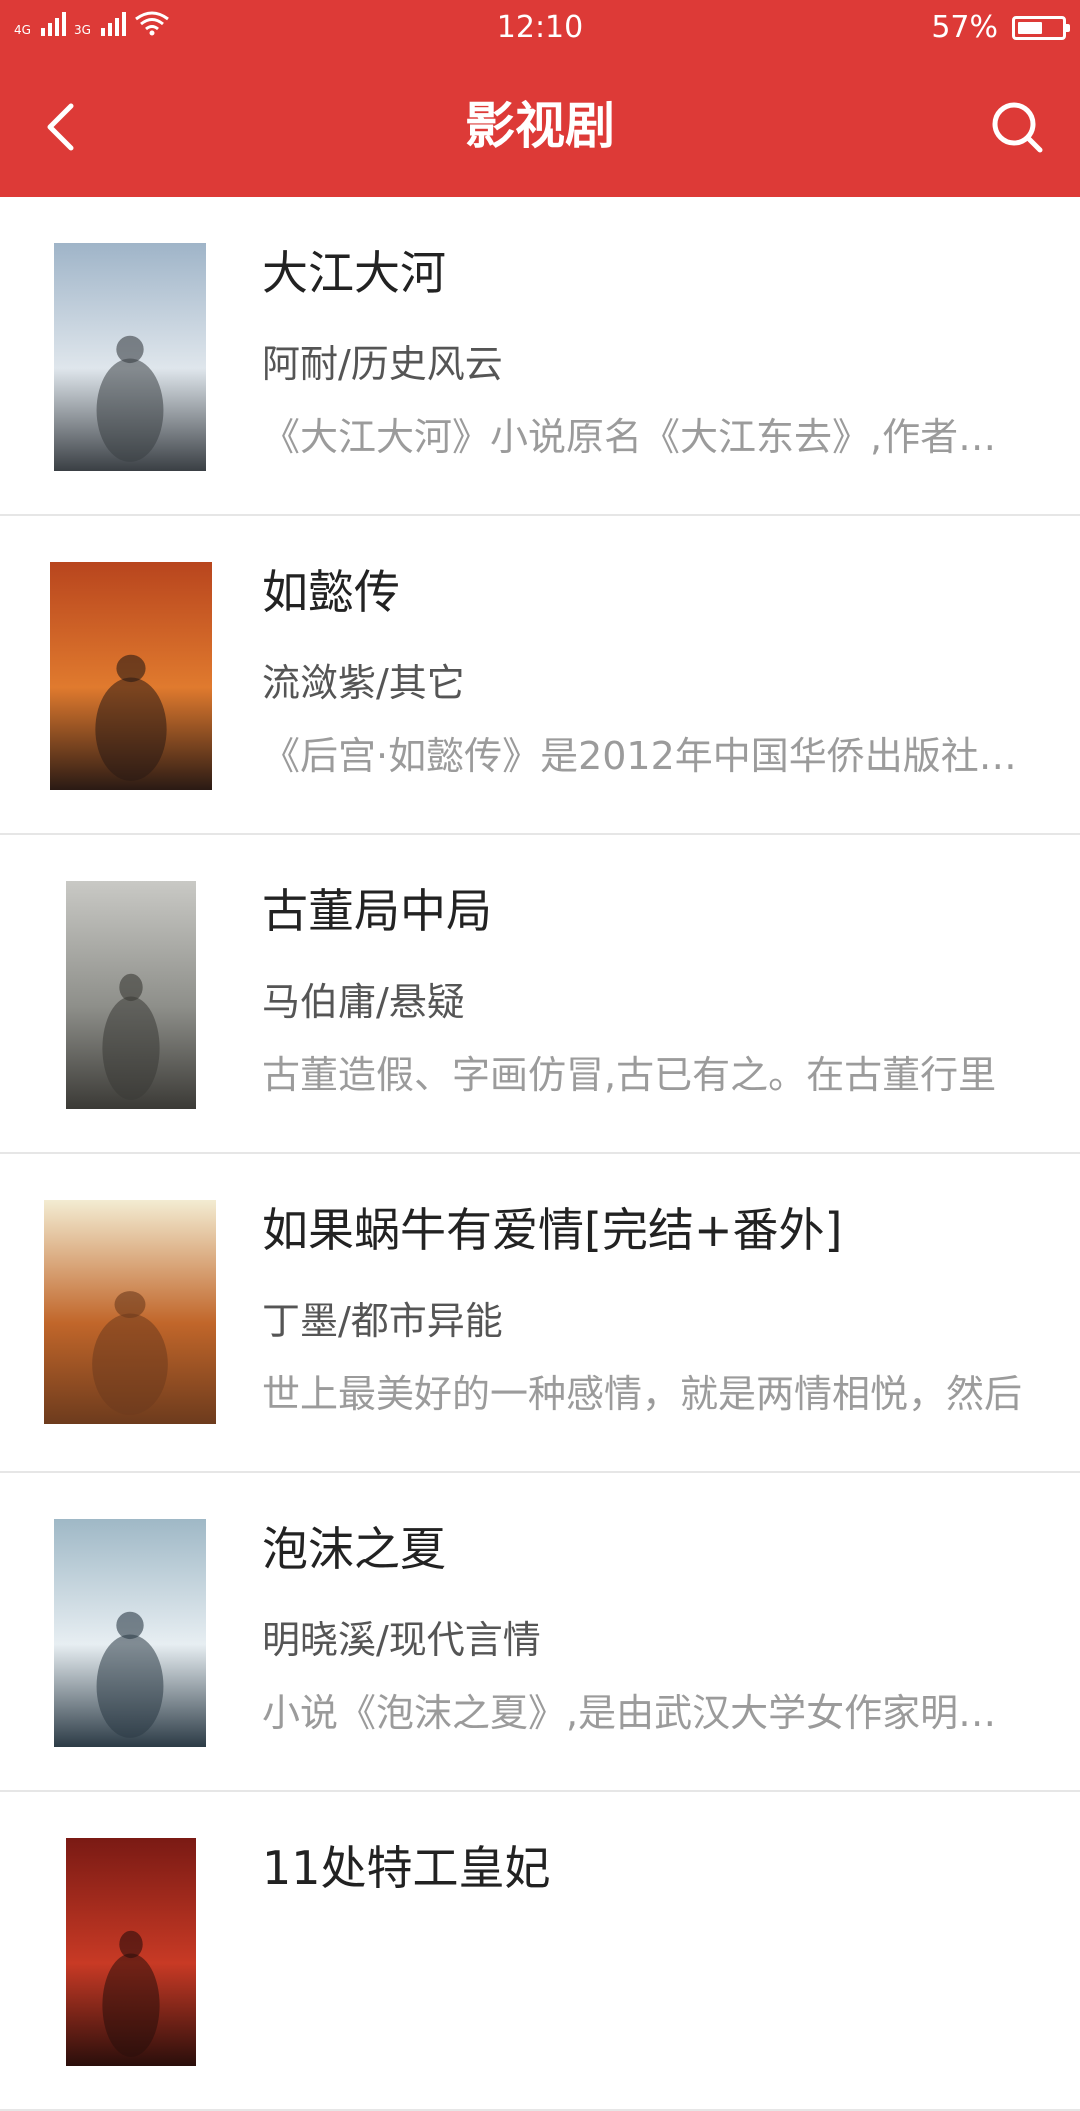  I want to click on app-bar: 影视剧, so click(540, 126).